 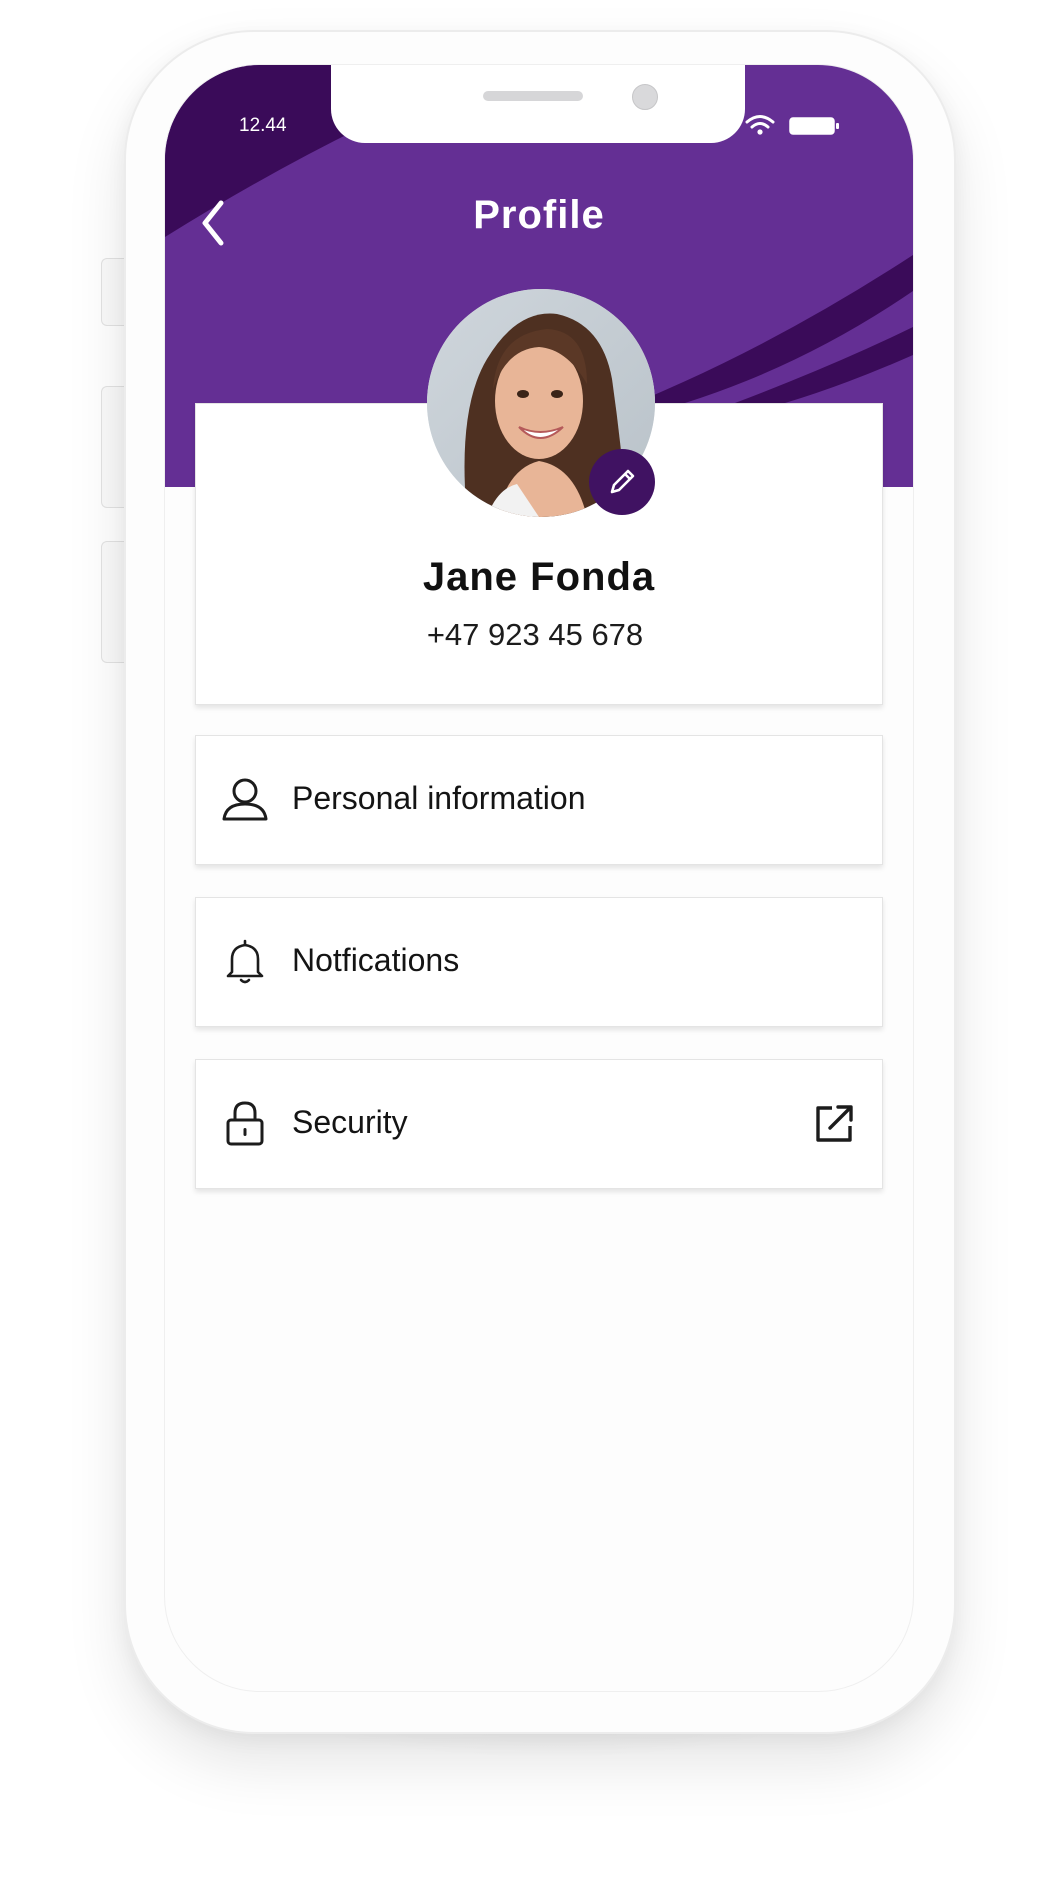 I want to click on speaker, so click(x=533, y=96).